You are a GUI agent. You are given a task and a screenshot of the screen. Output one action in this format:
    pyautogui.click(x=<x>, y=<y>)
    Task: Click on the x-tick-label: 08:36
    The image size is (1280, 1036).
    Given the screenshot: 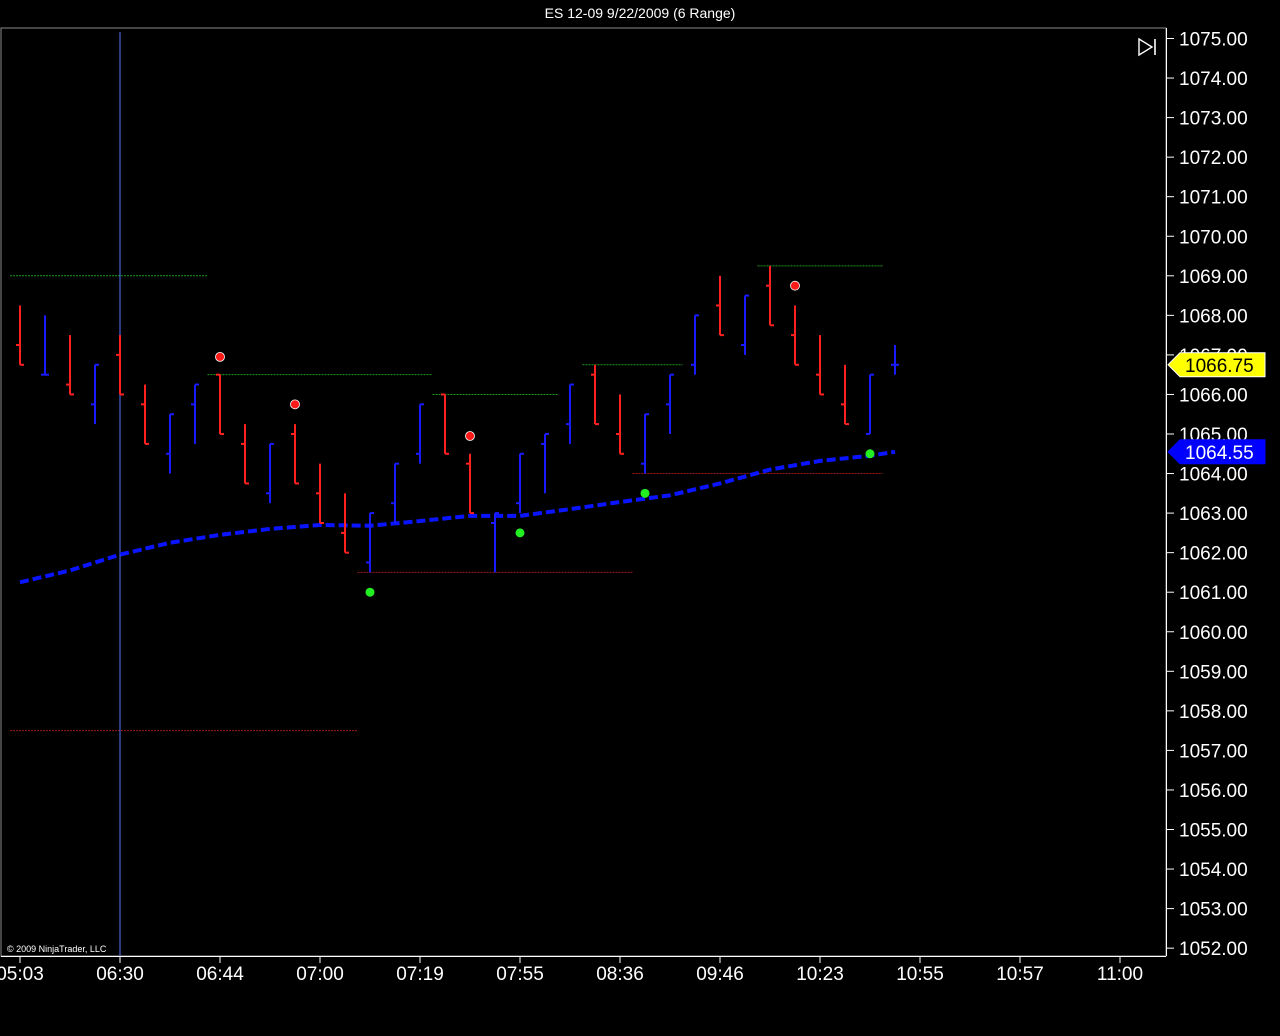 What is the action you would take?
    pyautogui.click(x=620, y=974)
    